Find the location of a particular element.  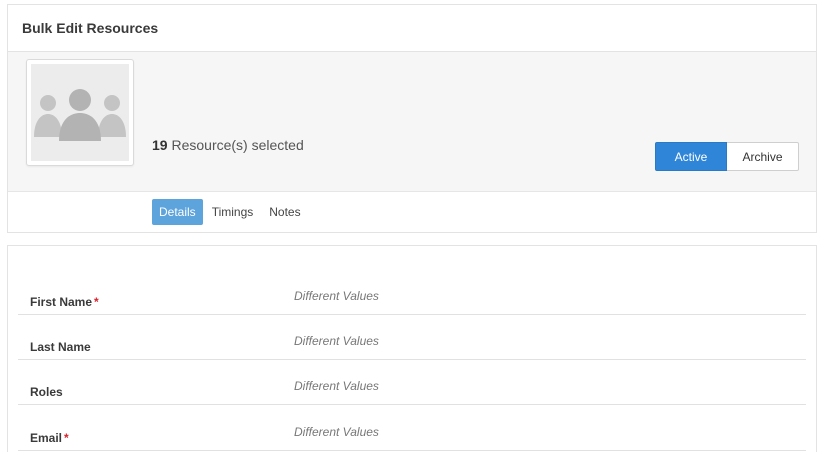

page-title: Bulk Edit Resources is located at coordinates (90, 28).